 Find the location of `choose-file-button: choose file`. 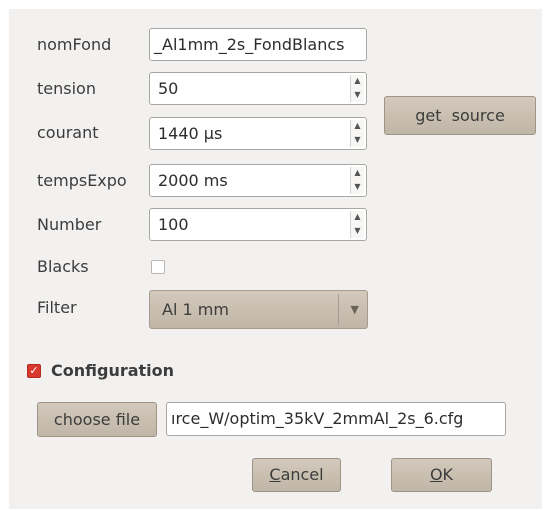

choose-file-button: choose file is located at coordinates (97, 419).